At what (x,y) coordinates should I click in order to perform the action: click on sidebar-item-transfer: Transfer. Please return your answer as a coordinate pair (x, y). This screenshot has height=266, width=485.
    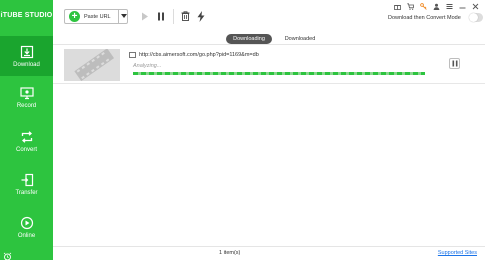
    Looking at the image, I should click on (26, 184).